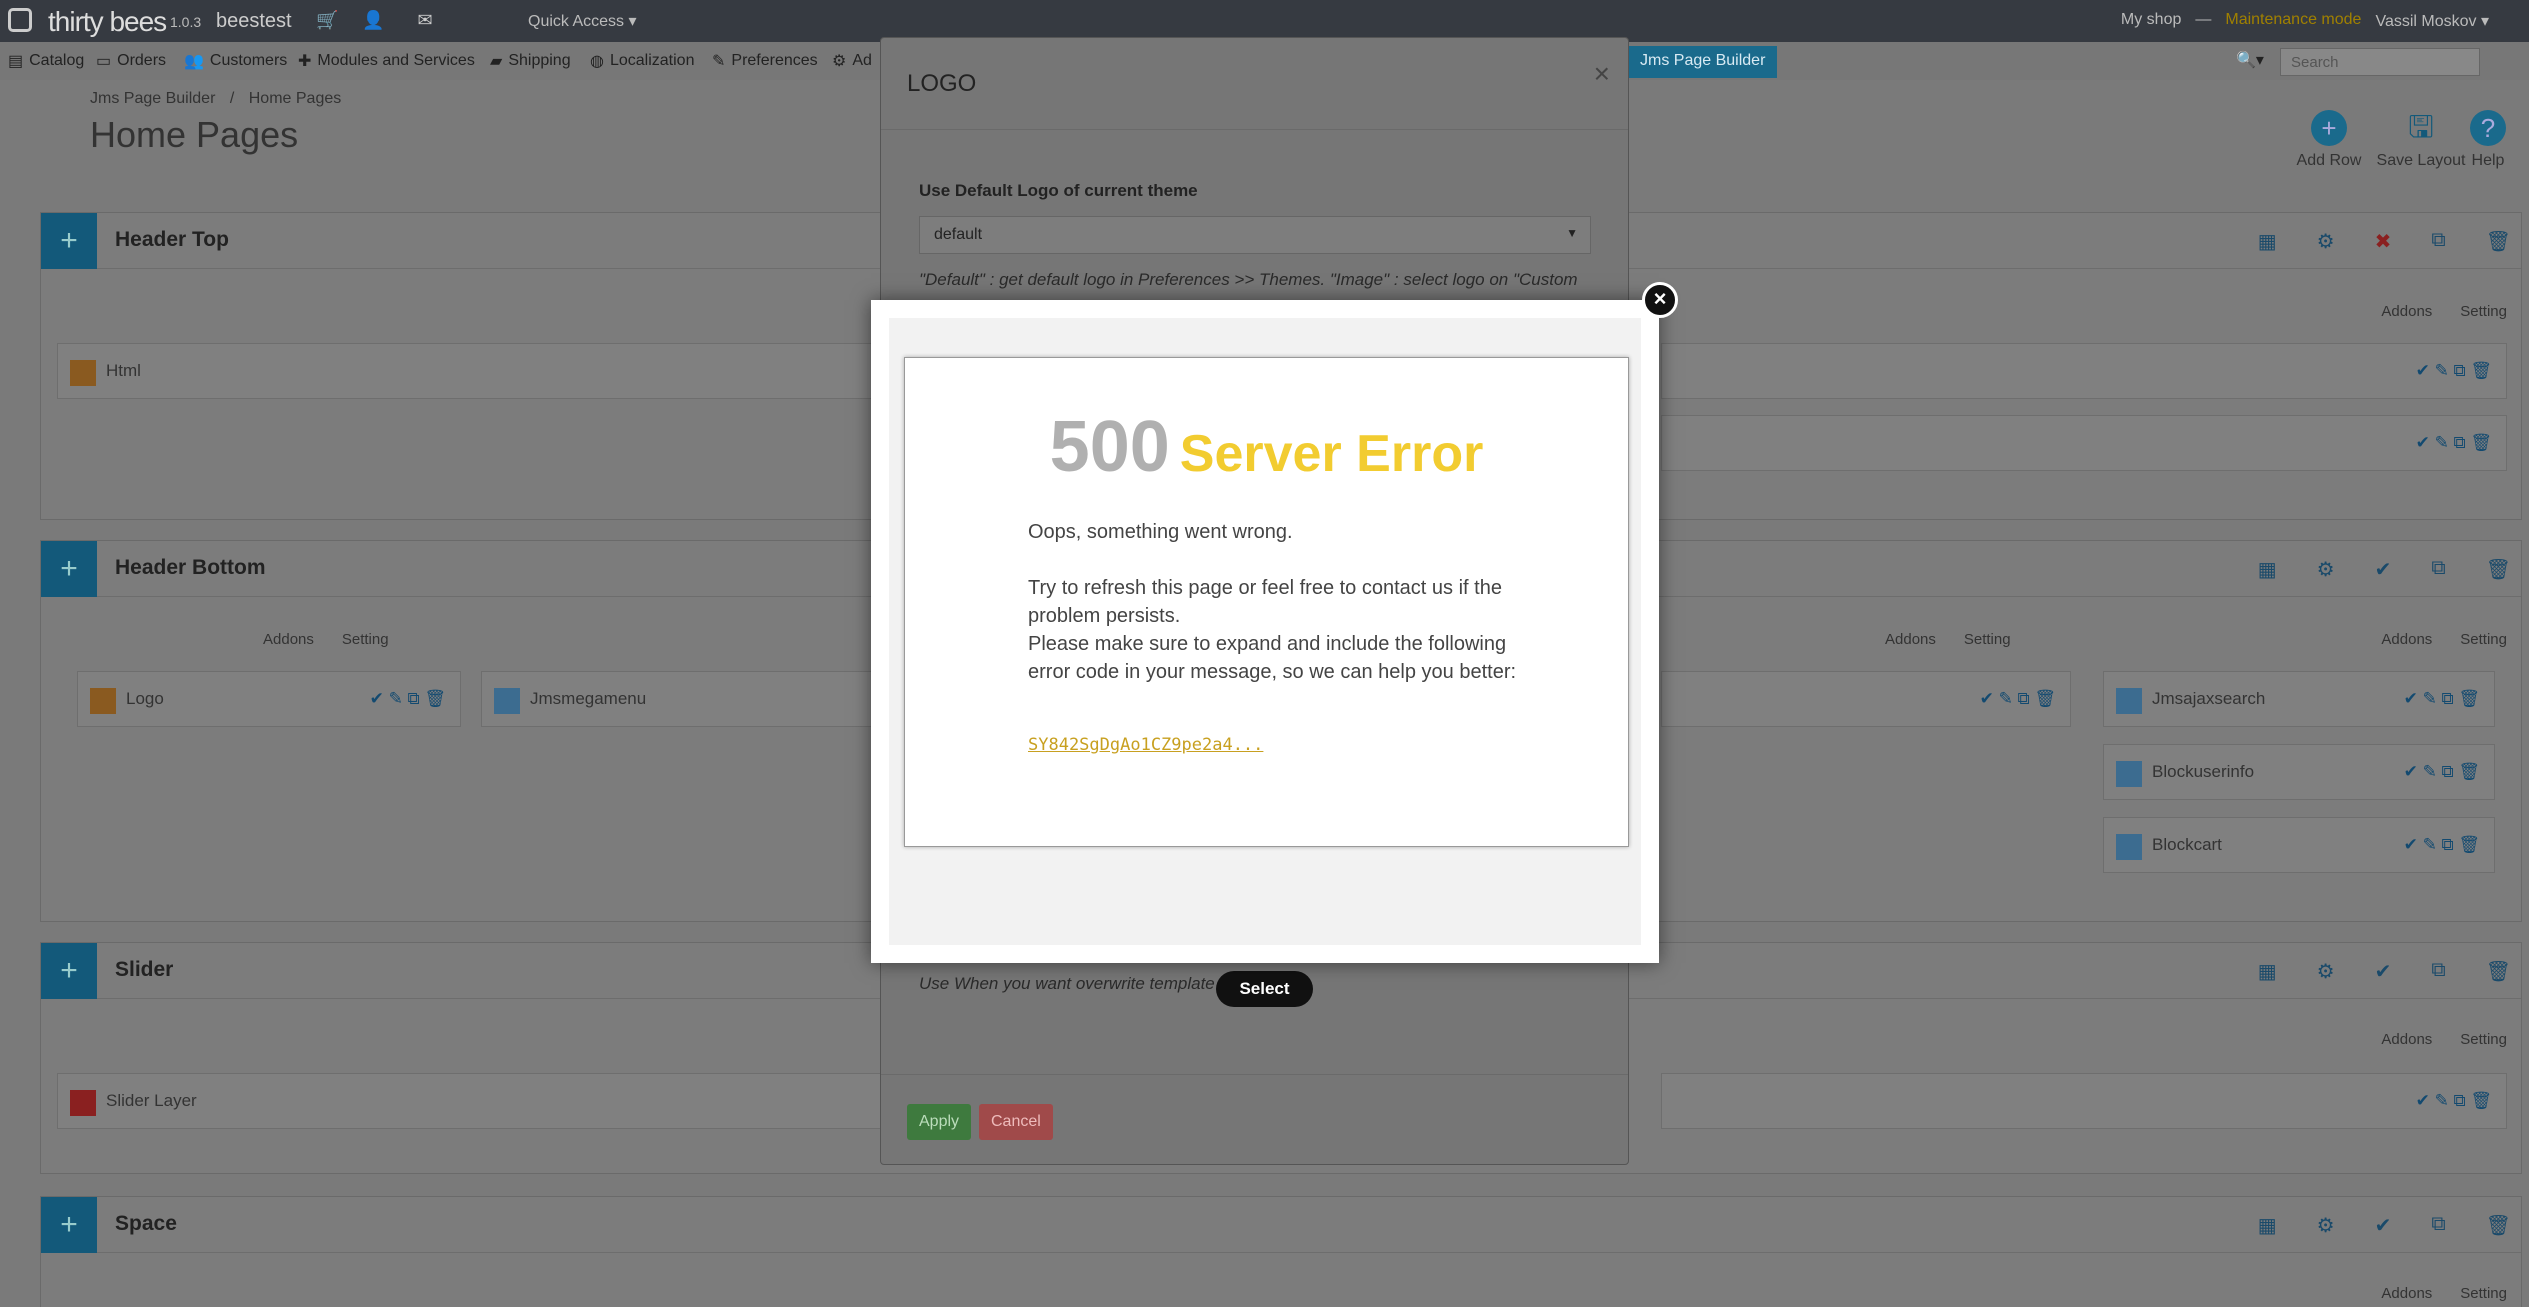 The image size is (2529, 1307). What do you see at coordinates (269, 699) in the screenshot?
I see `block-logo: Logo ✔ ✎ ⧉ 🗑` at bounding box center [269, 699].